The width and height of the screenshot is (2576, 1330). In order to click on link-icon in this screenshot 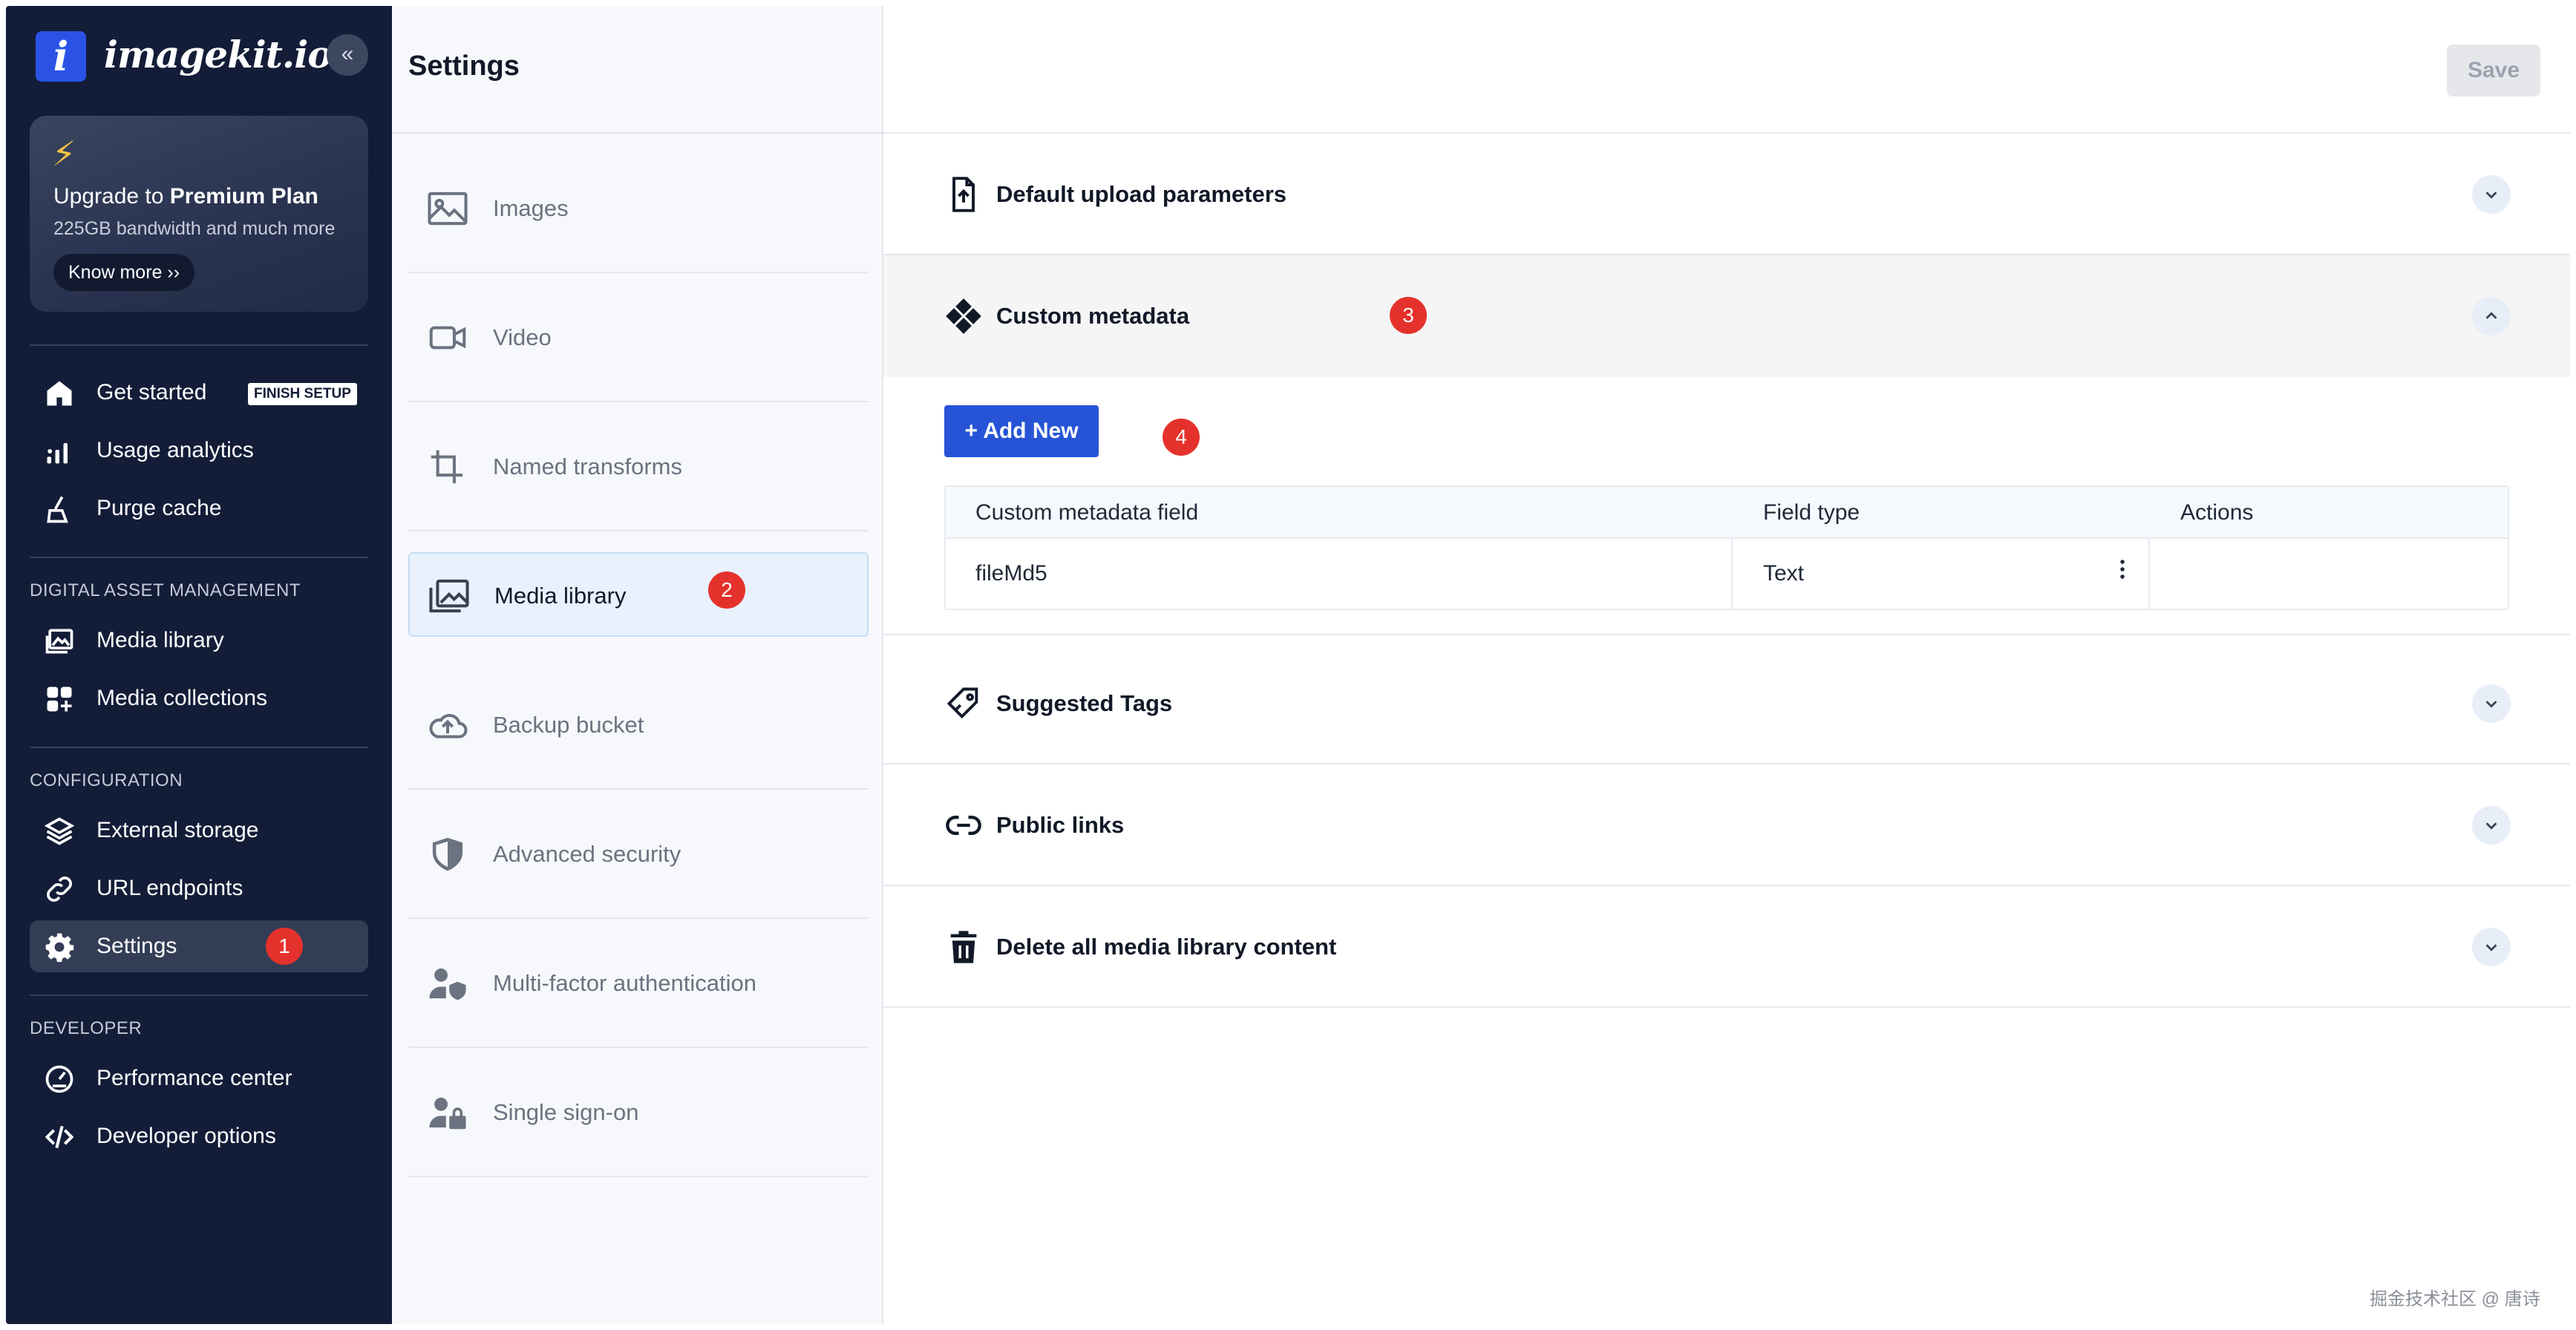, I will do `click(59, 889)`.